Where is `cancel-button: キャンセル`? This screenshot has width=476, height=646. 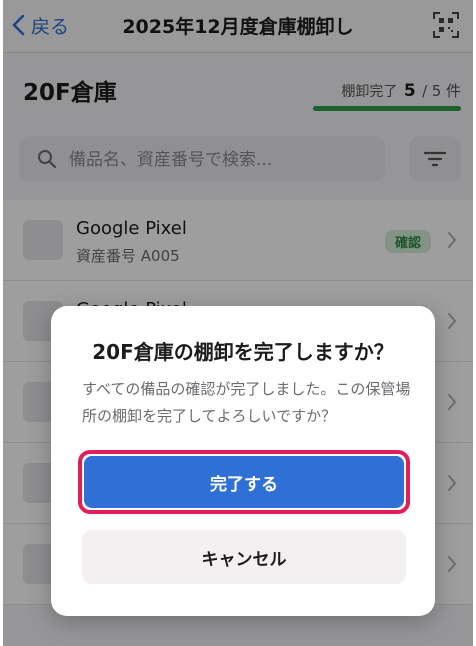 cancel-button: キャンセル is located at coordinates (244, 557).